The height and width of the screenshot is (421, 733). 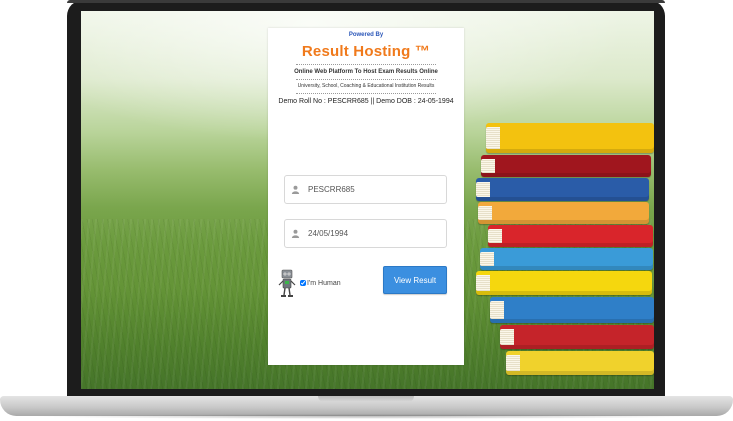 I want to click on human-checkbox, so click(x=303, y=283).